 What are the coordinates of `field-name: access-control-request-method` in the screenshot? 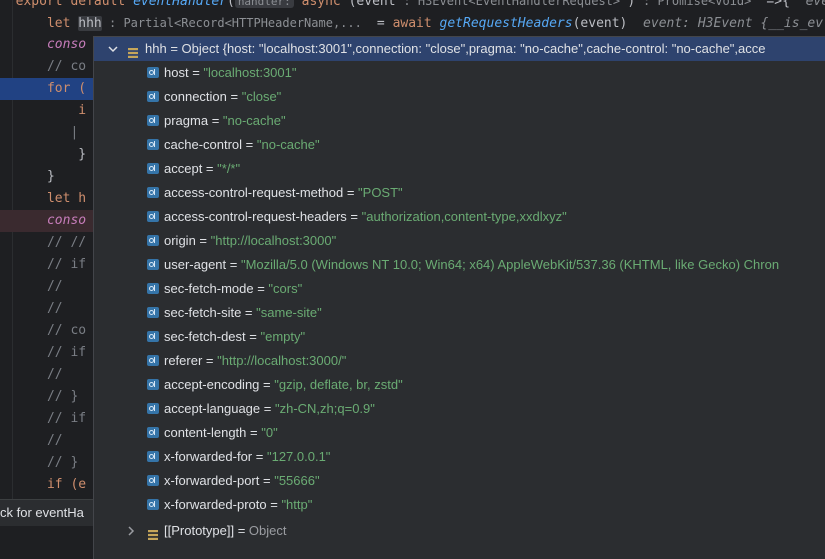 It's located at (254, 192).